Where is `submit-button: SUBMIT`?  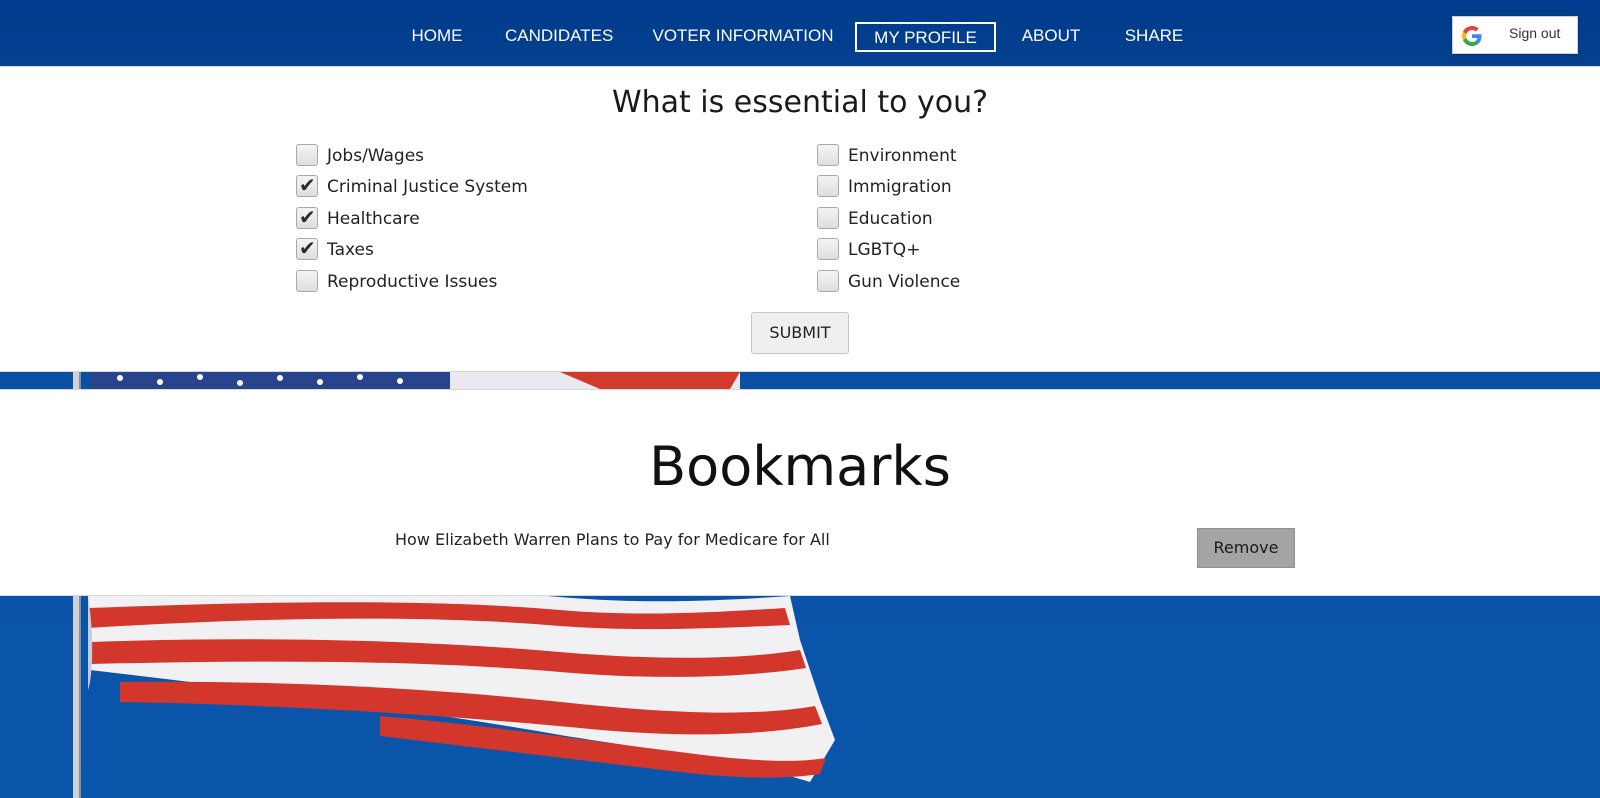
submit-button: SUBMIT is located at coordinates (800, 333).